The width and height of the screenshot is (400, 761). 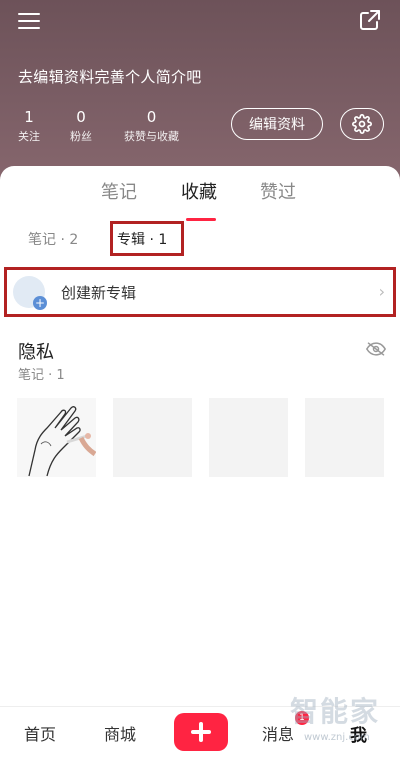 I want to click on stat-following: 1 关注, so click(x=29, y=126).